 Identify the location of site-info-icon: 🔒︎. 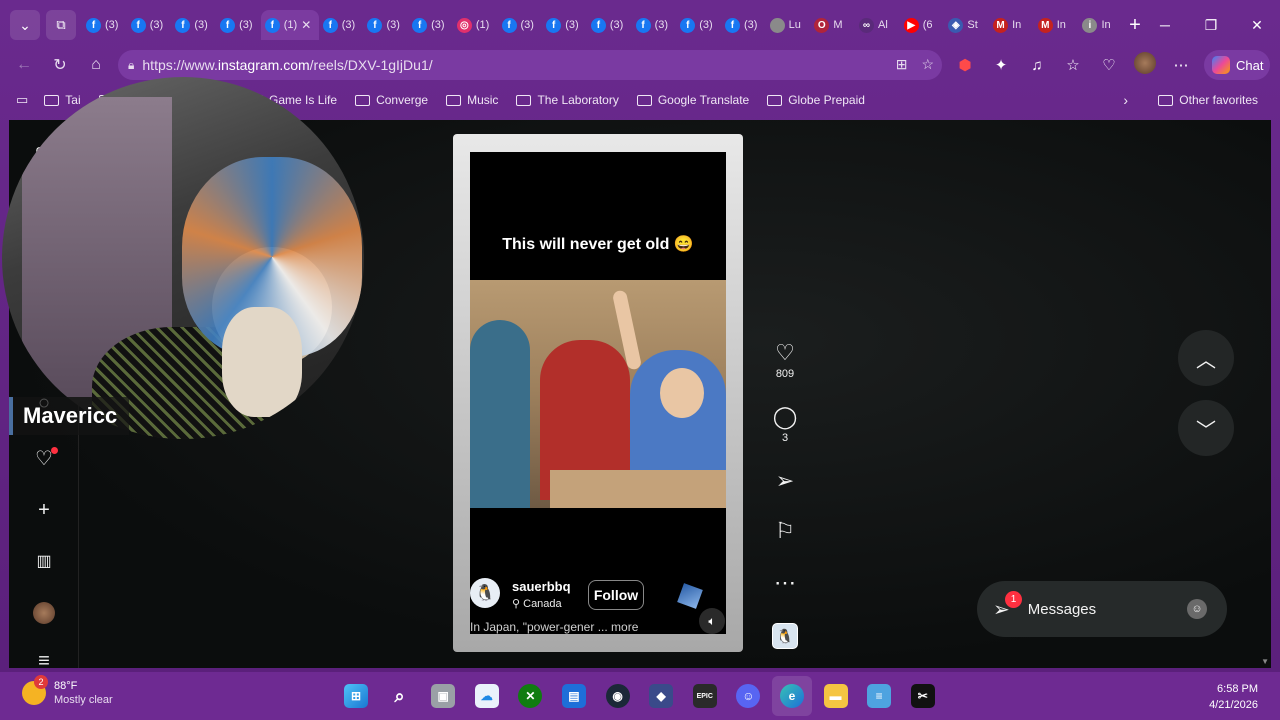
(131, 65).